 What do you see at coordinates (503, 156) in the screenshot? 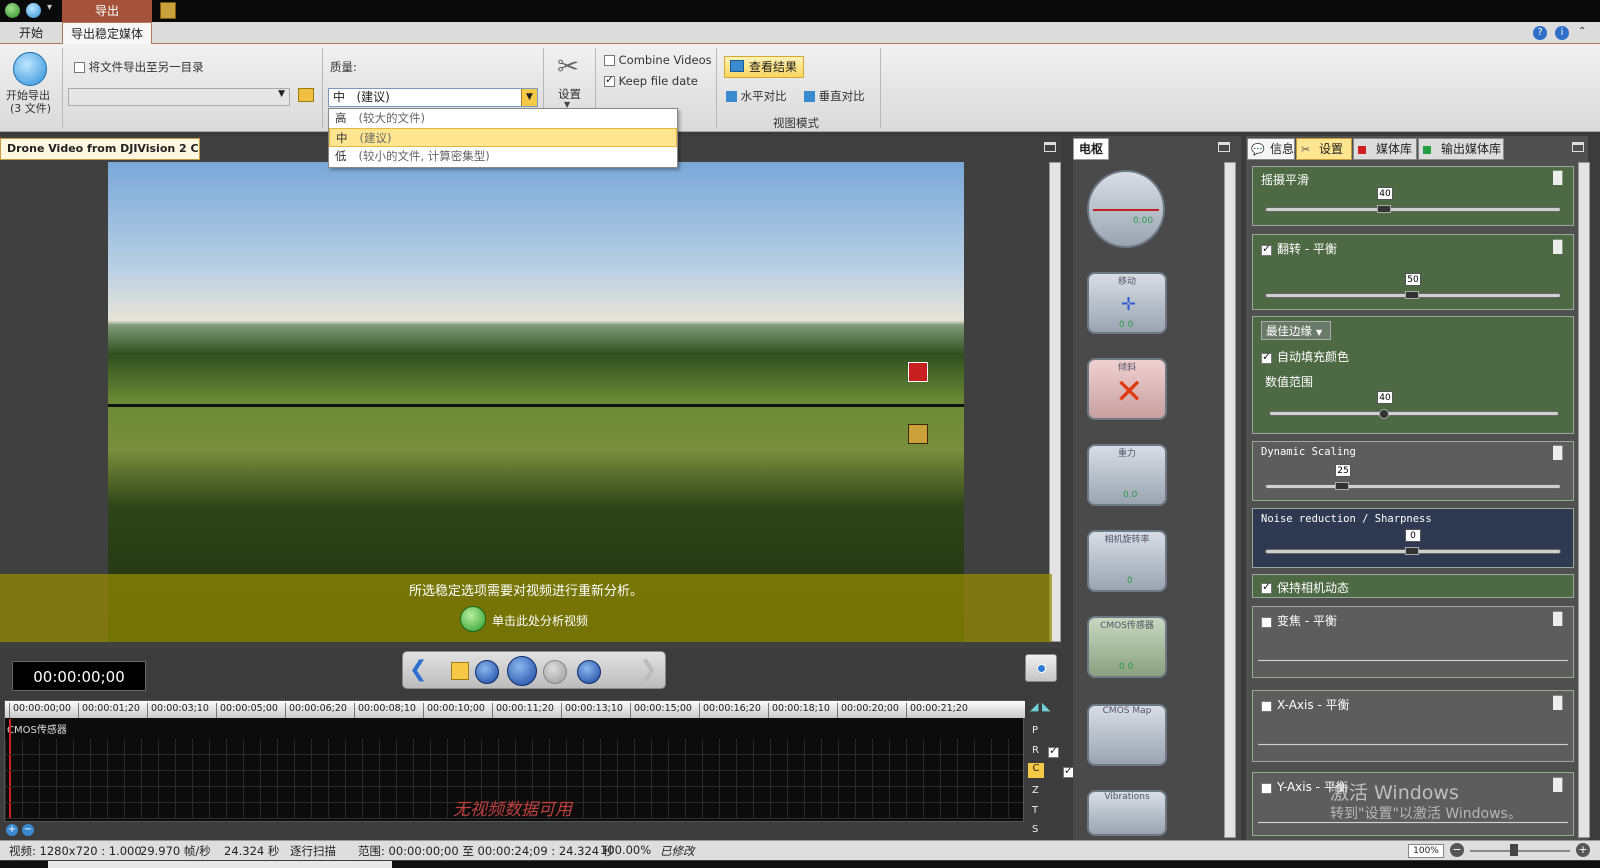
I see `quality-option-low: 低 (较小的文件, 计算密集型)` at bounding box center [503, 156].